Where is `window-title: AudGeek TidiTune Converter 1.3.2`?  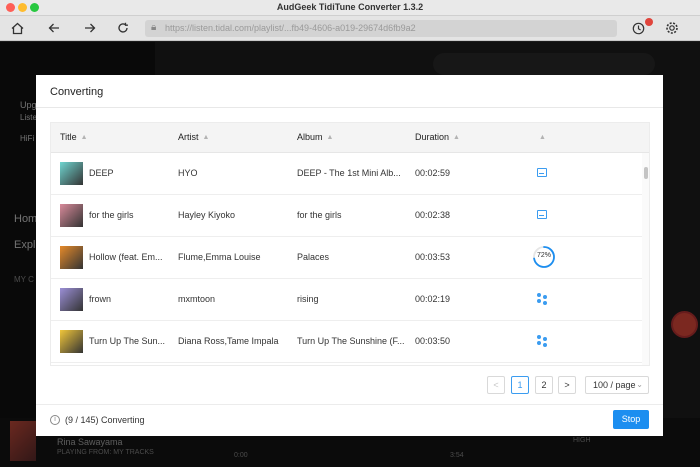 window-title: AudGeek TidiTune Converter 1.3.2 is located at coordinates (350, 7).